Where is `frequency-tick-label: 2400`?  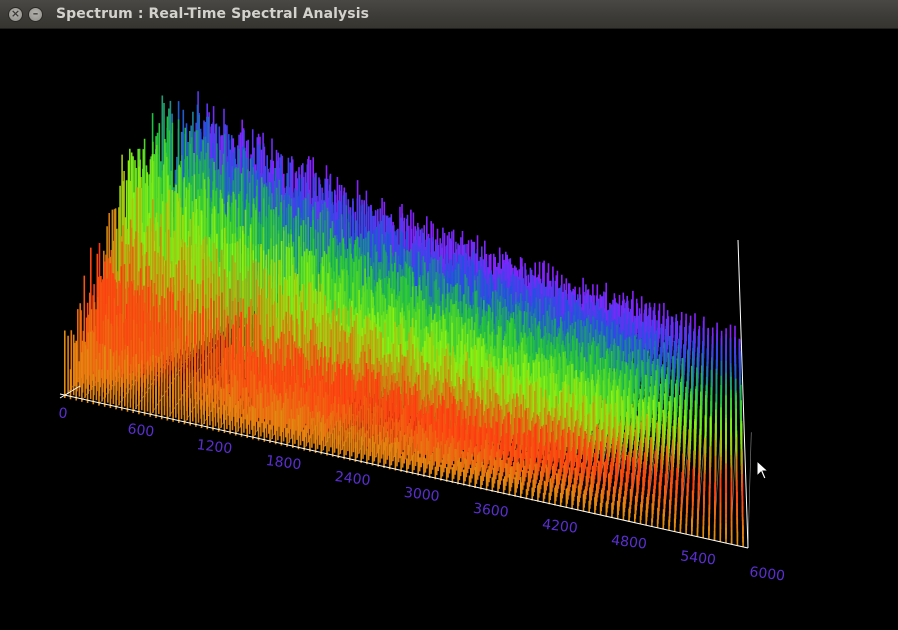
frequency-tick-label: 2400 is located at coordinates (352, 479).